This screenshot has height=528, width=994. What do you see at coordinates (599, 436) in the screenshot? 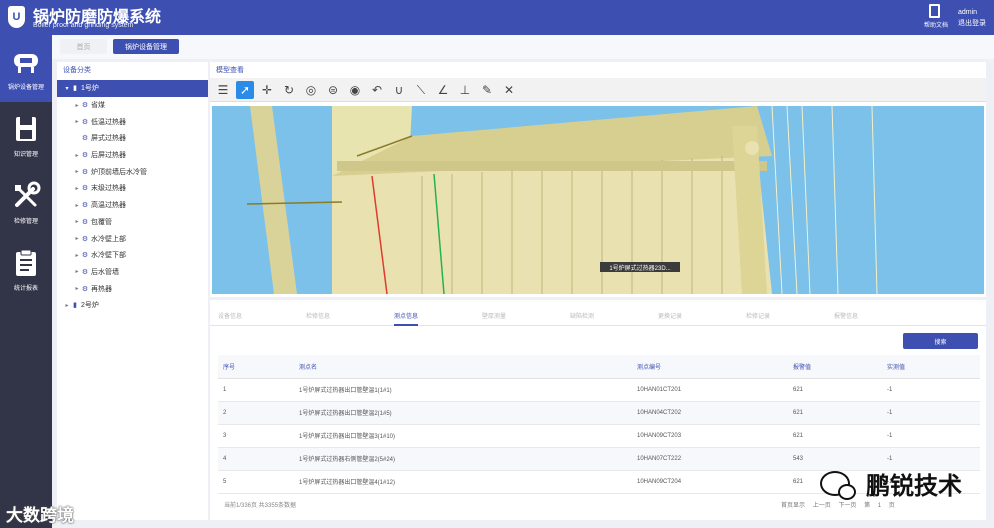
I see `table-row: 3 1号炉屏式过热器出口管壁温3(1#10) 10HAN09CT203 621 -1` at bounding box center [599, 436].